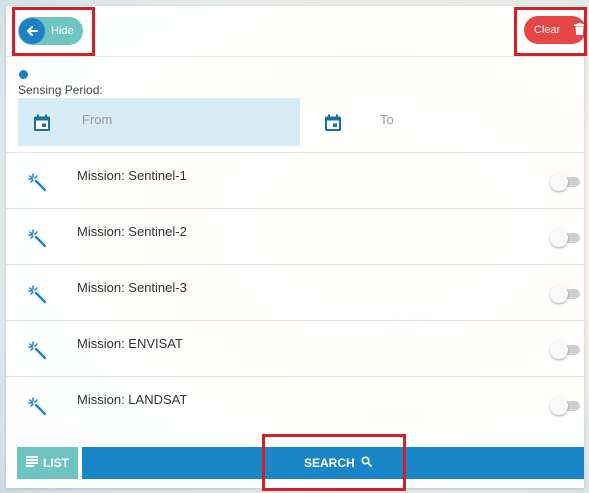  I want to click on mission-item-envisat: Mission: ENVISAT, so click(295, 348).